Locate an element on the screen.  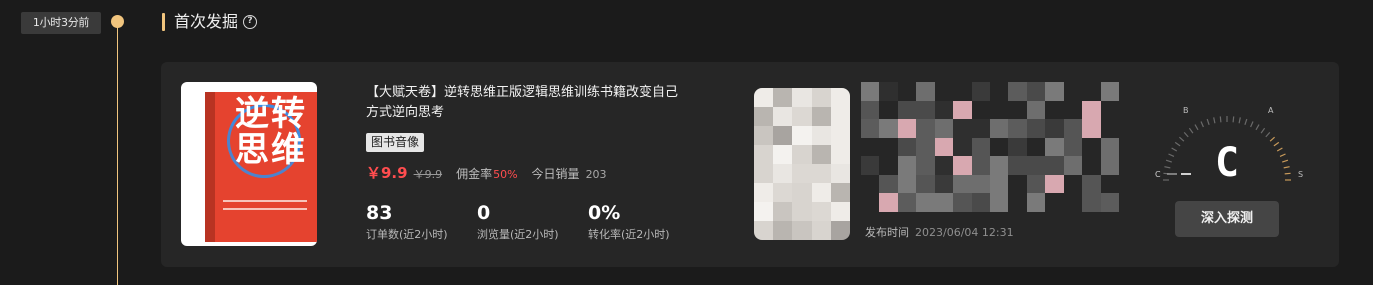
book-cover-image: 逆转思维 is located at coordinates (249, 164).